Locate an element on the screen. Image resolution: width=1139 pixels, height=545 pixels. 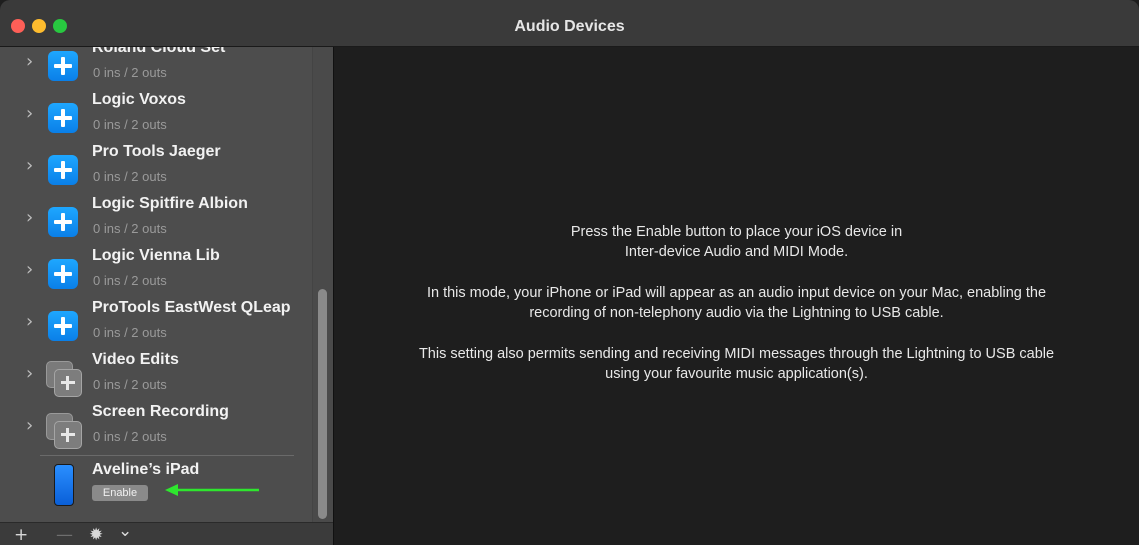
device-row-roland-cloud-set: › Roland Cloud Set 0 ins / 2 outs is located at coordinates (156, 69).